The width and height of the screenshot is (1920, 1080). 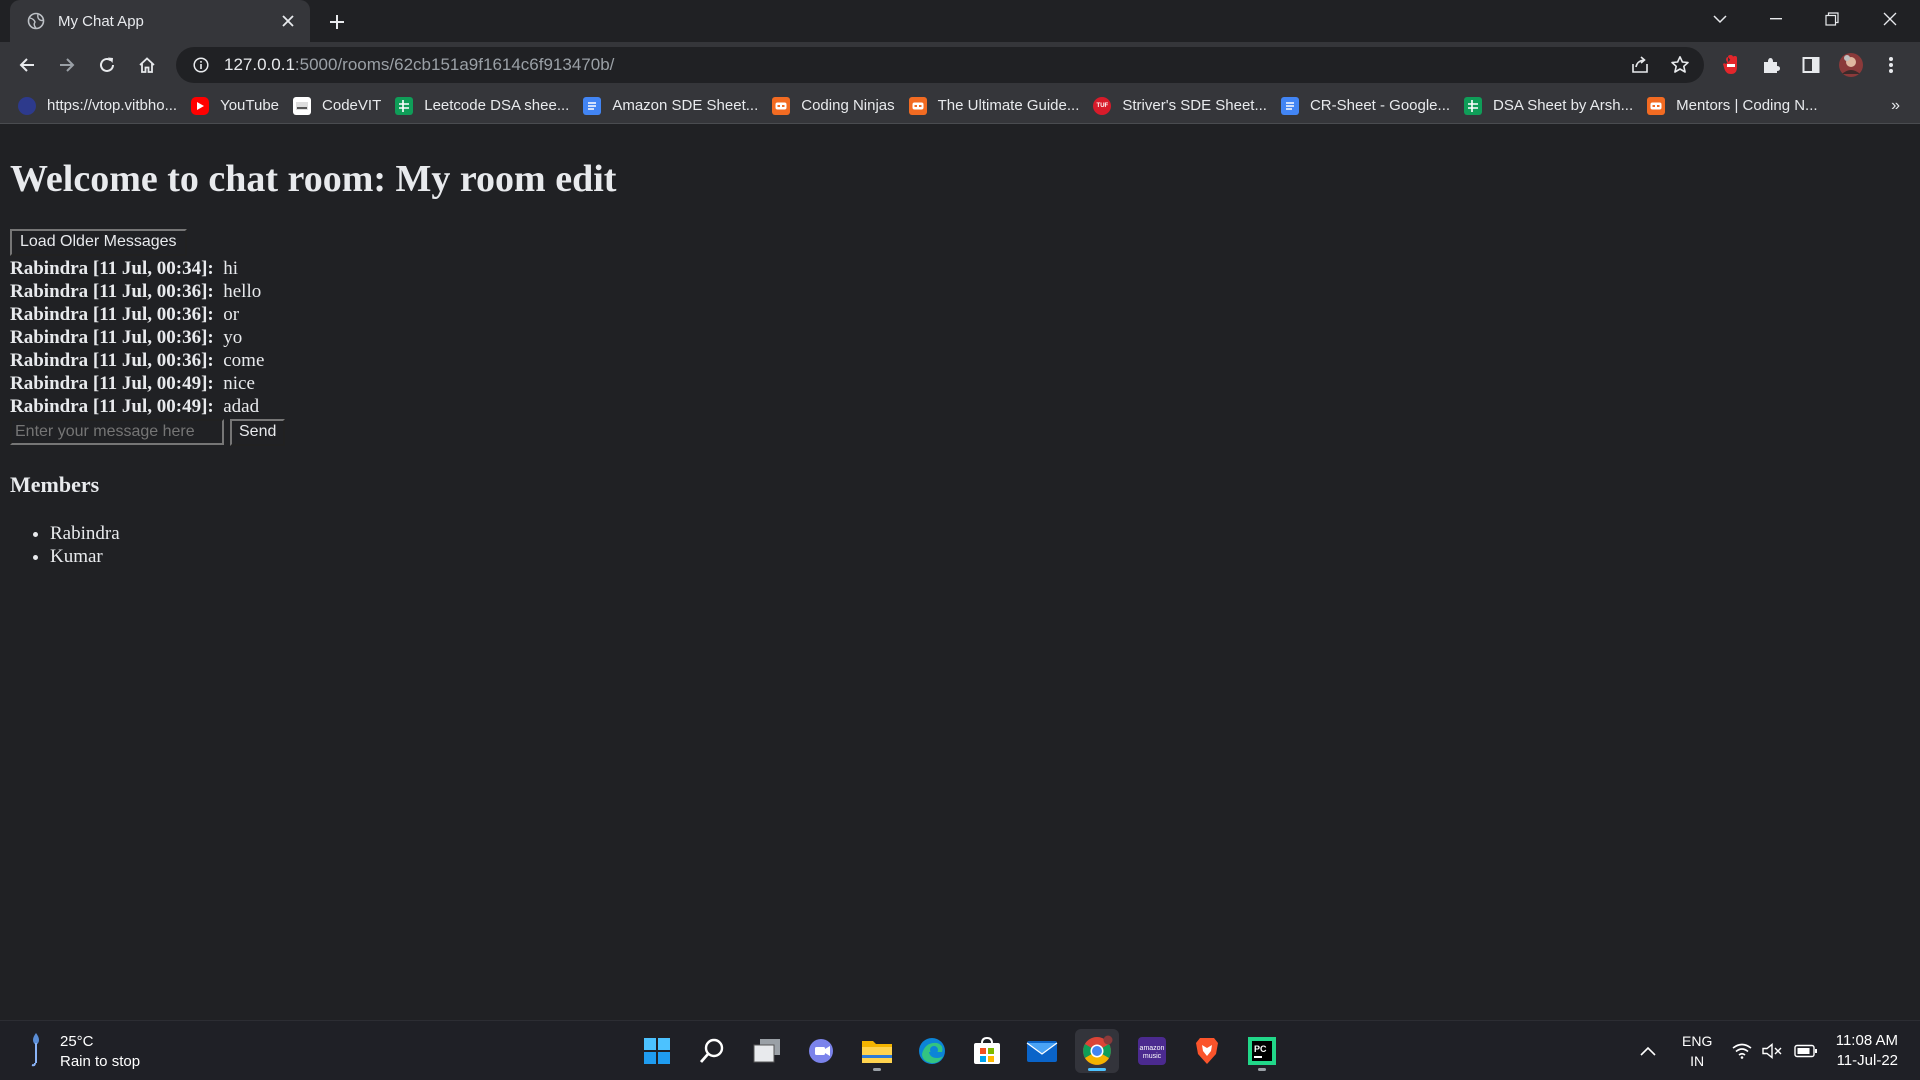 I want to click on weather-temperature: 25°C, so click(x=77, y=1041).